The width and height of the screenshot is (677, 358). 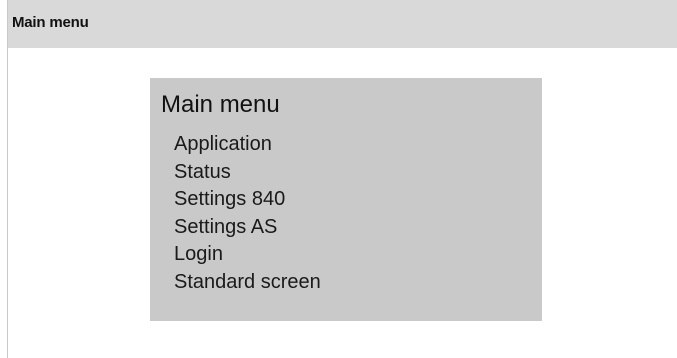 I want to click on menu-item-settings-as: Settings AS, so click(x=247, y=228).